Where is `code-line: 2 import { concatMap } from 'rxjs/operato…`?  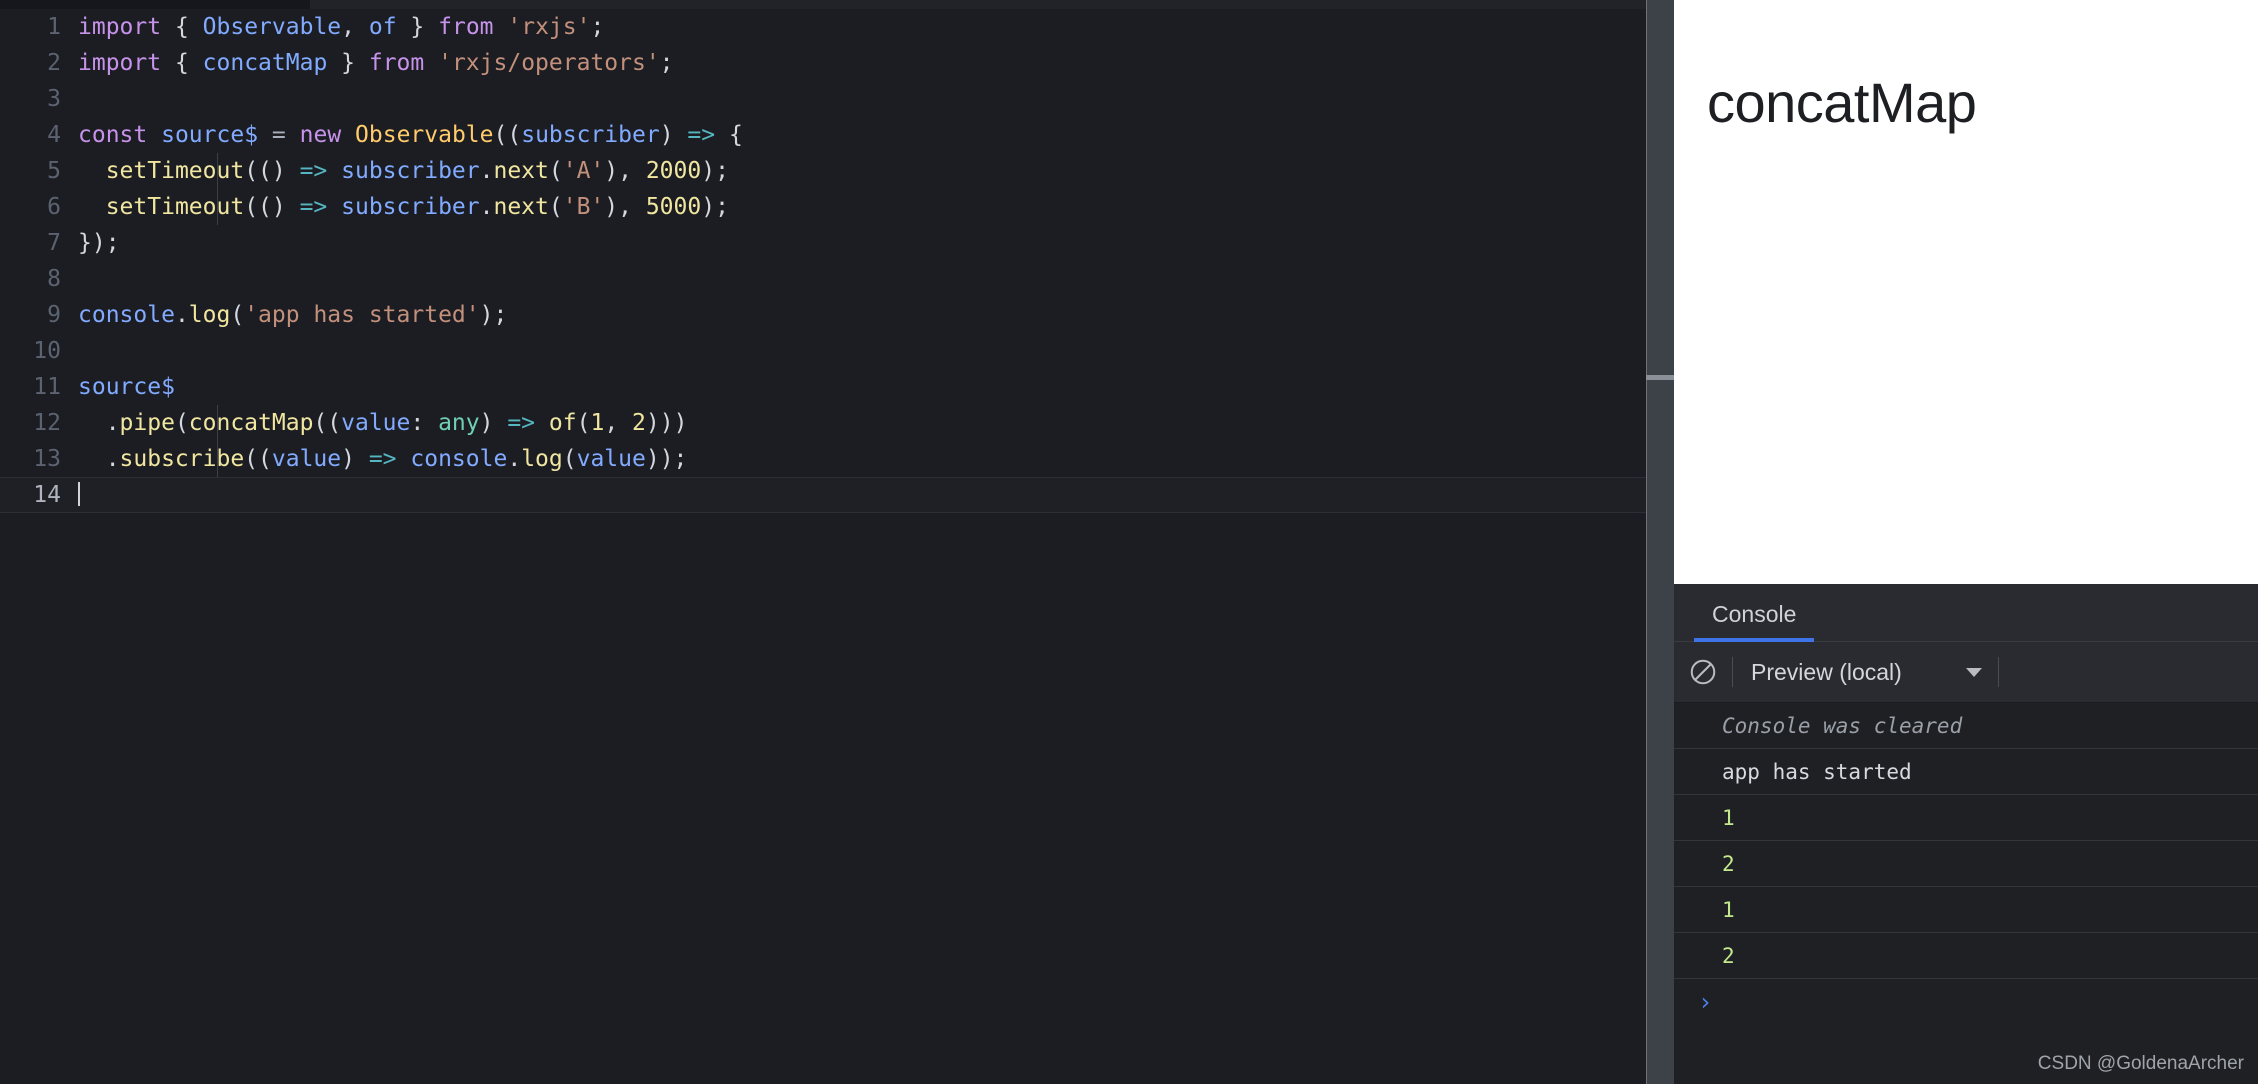 code-line: 2 import { concatMap } from 'rxjs/operato… is located at coordinates (823, 63).